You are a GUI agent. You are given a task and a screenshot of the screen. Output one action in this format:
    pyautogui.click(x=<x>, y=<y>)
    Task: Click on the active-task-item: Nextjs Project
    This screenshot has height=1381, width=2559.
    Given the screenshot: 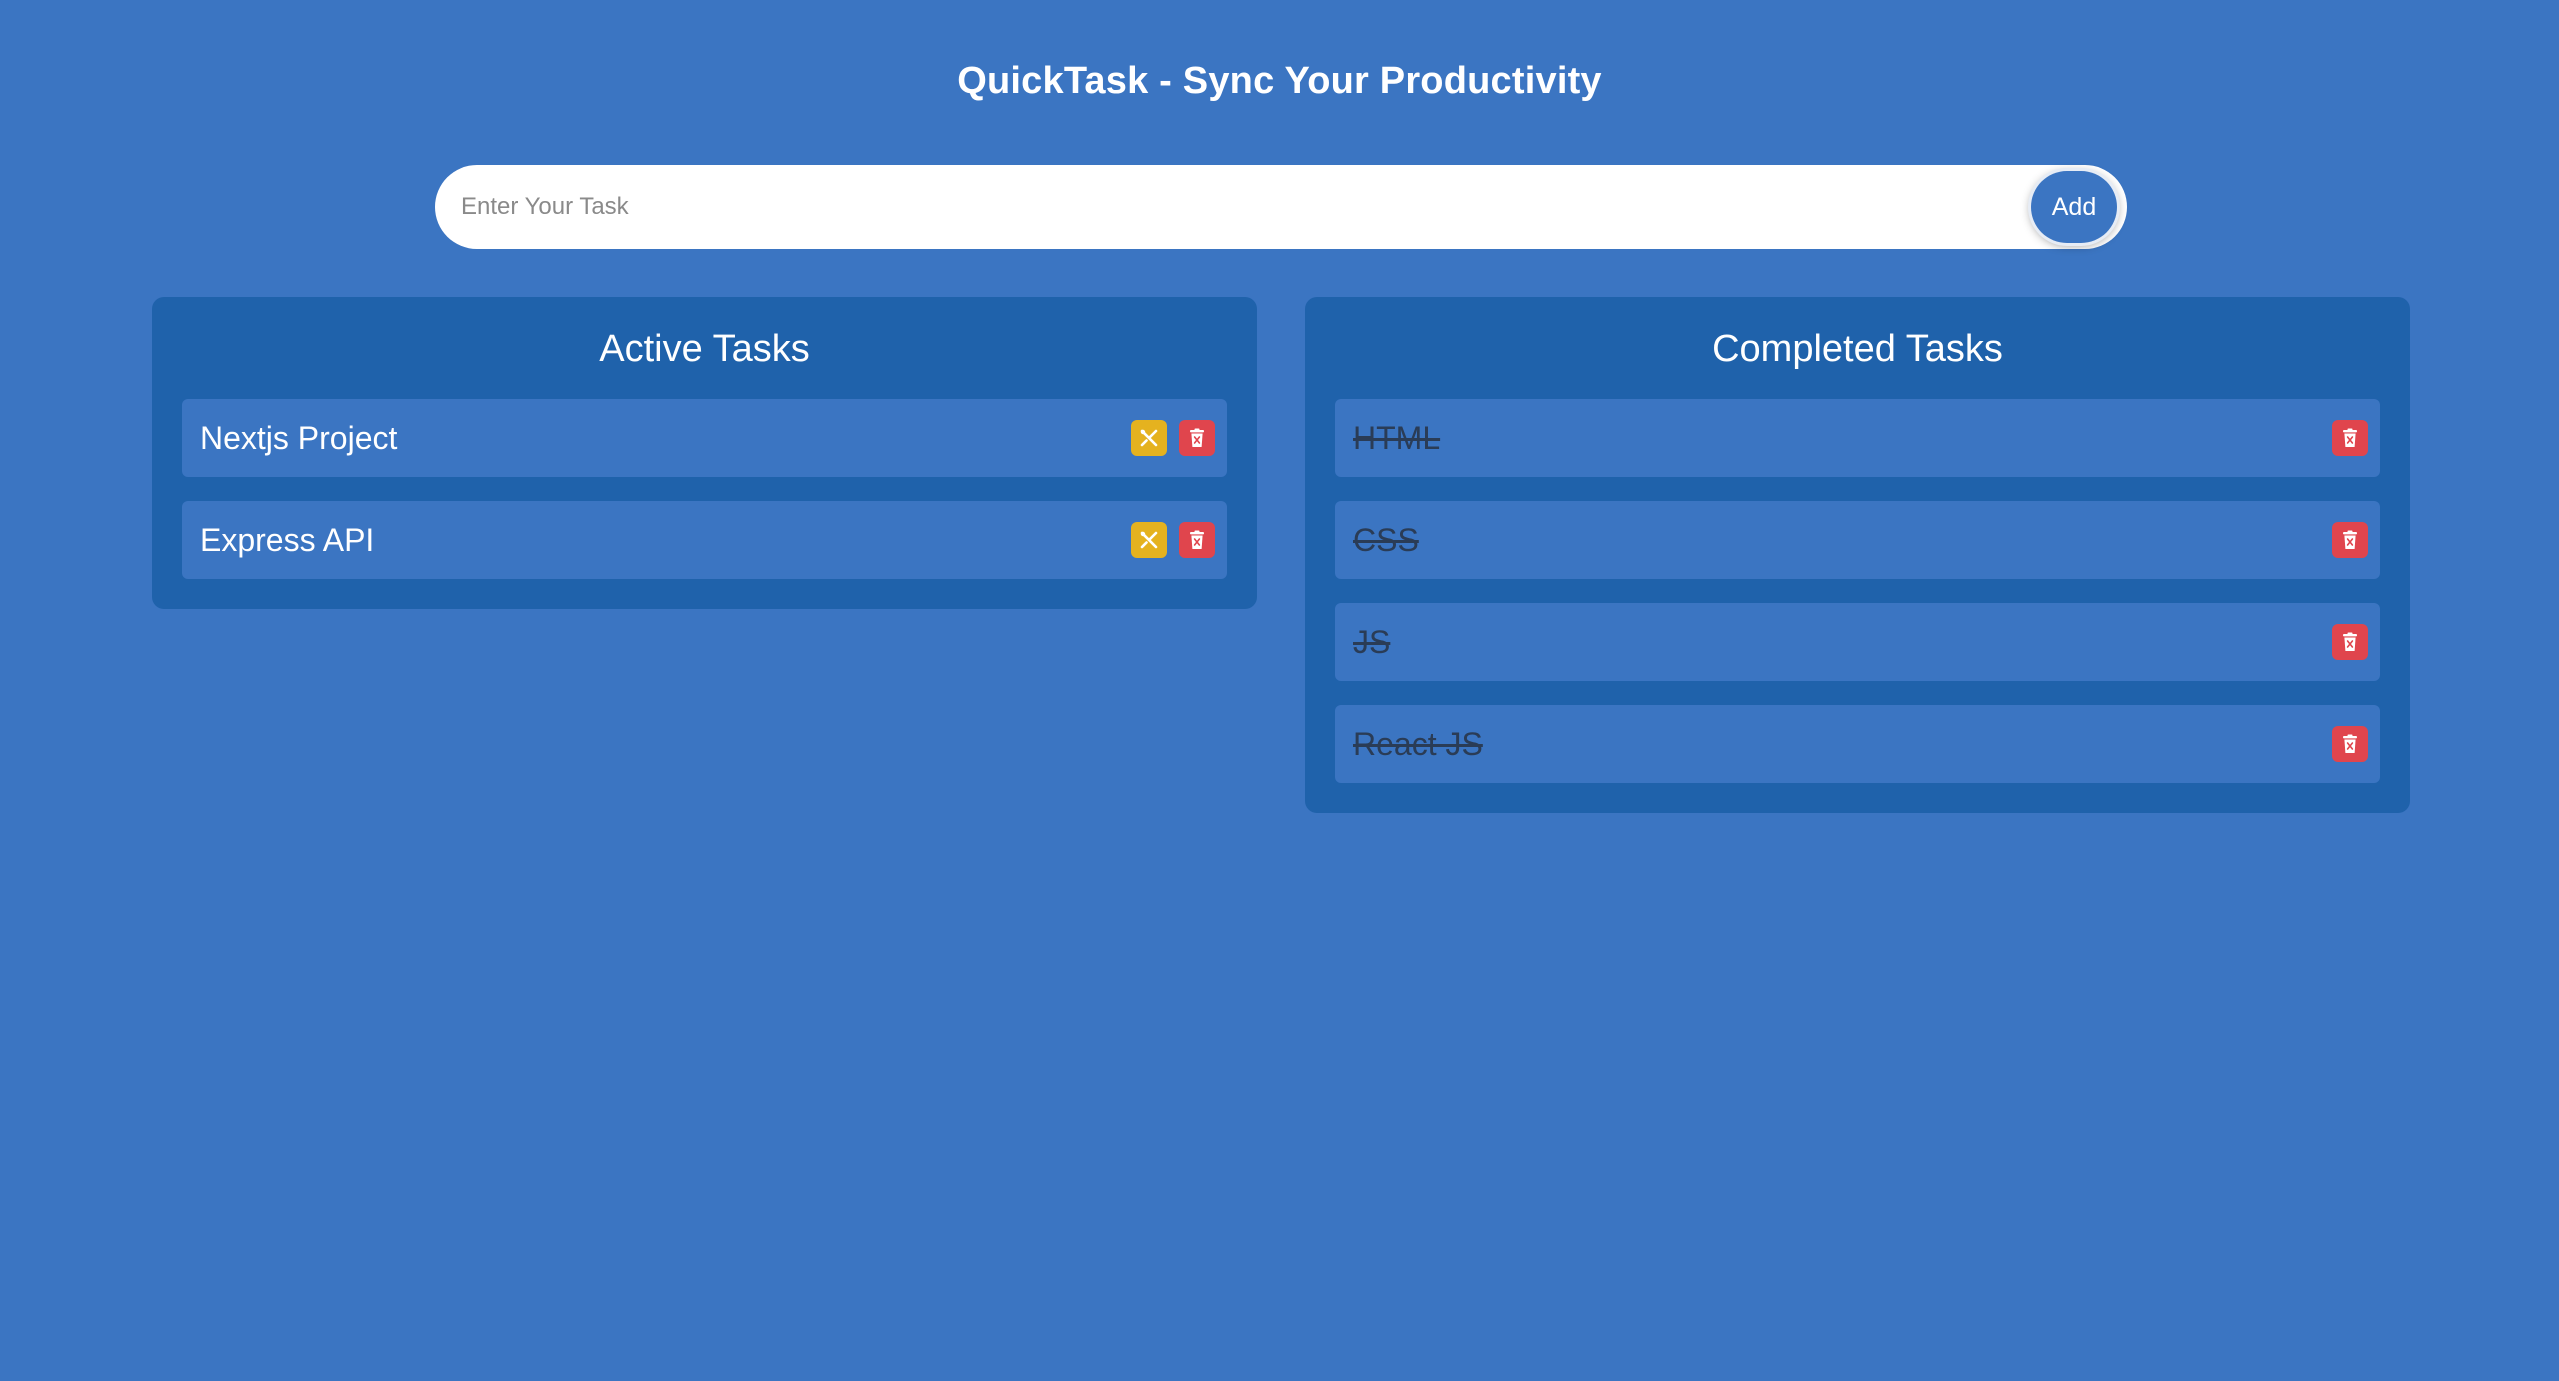 What is the action you would take?
    pyautogui.click(x=704, y=438)
    